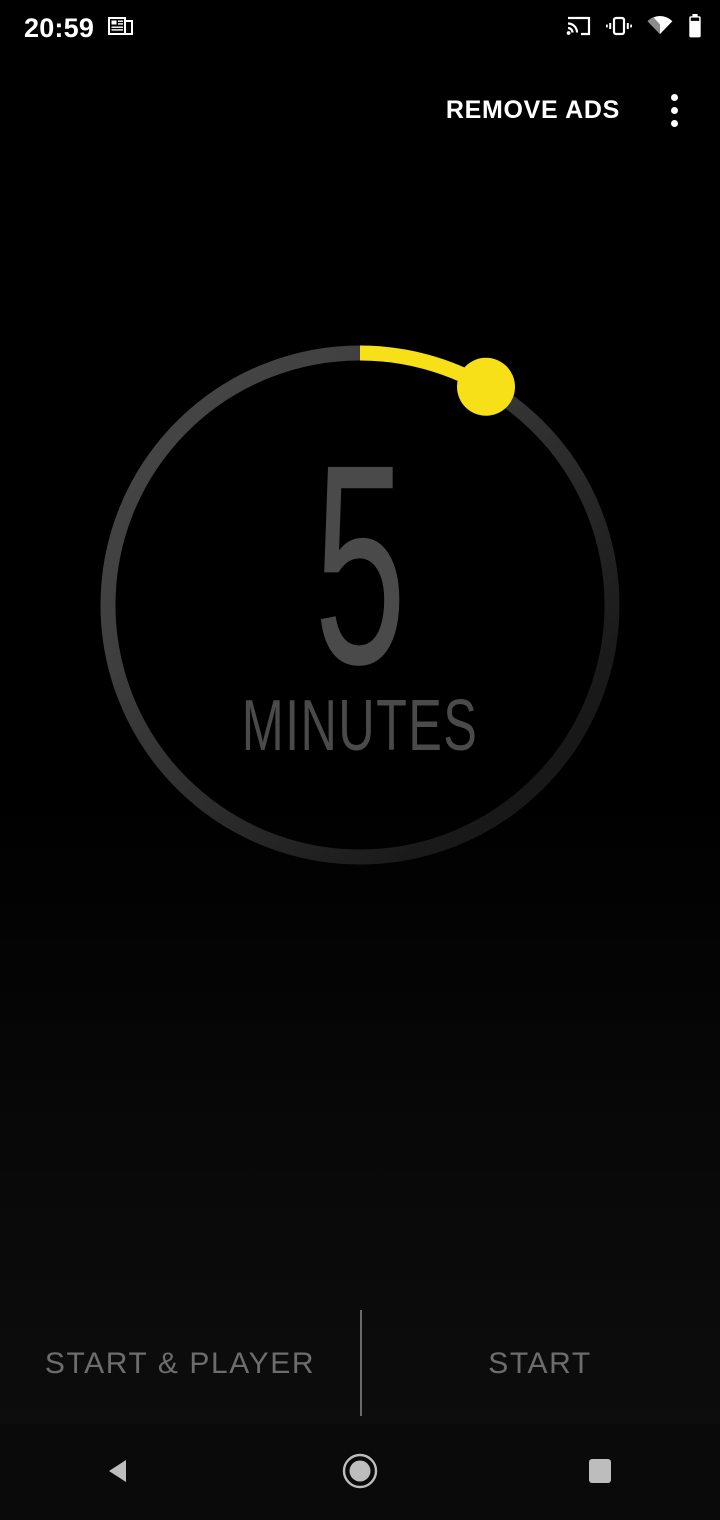 The width and height of the screenshot is (720, 1520). I want to click on back-triangle-icon, so click(120, 1472).